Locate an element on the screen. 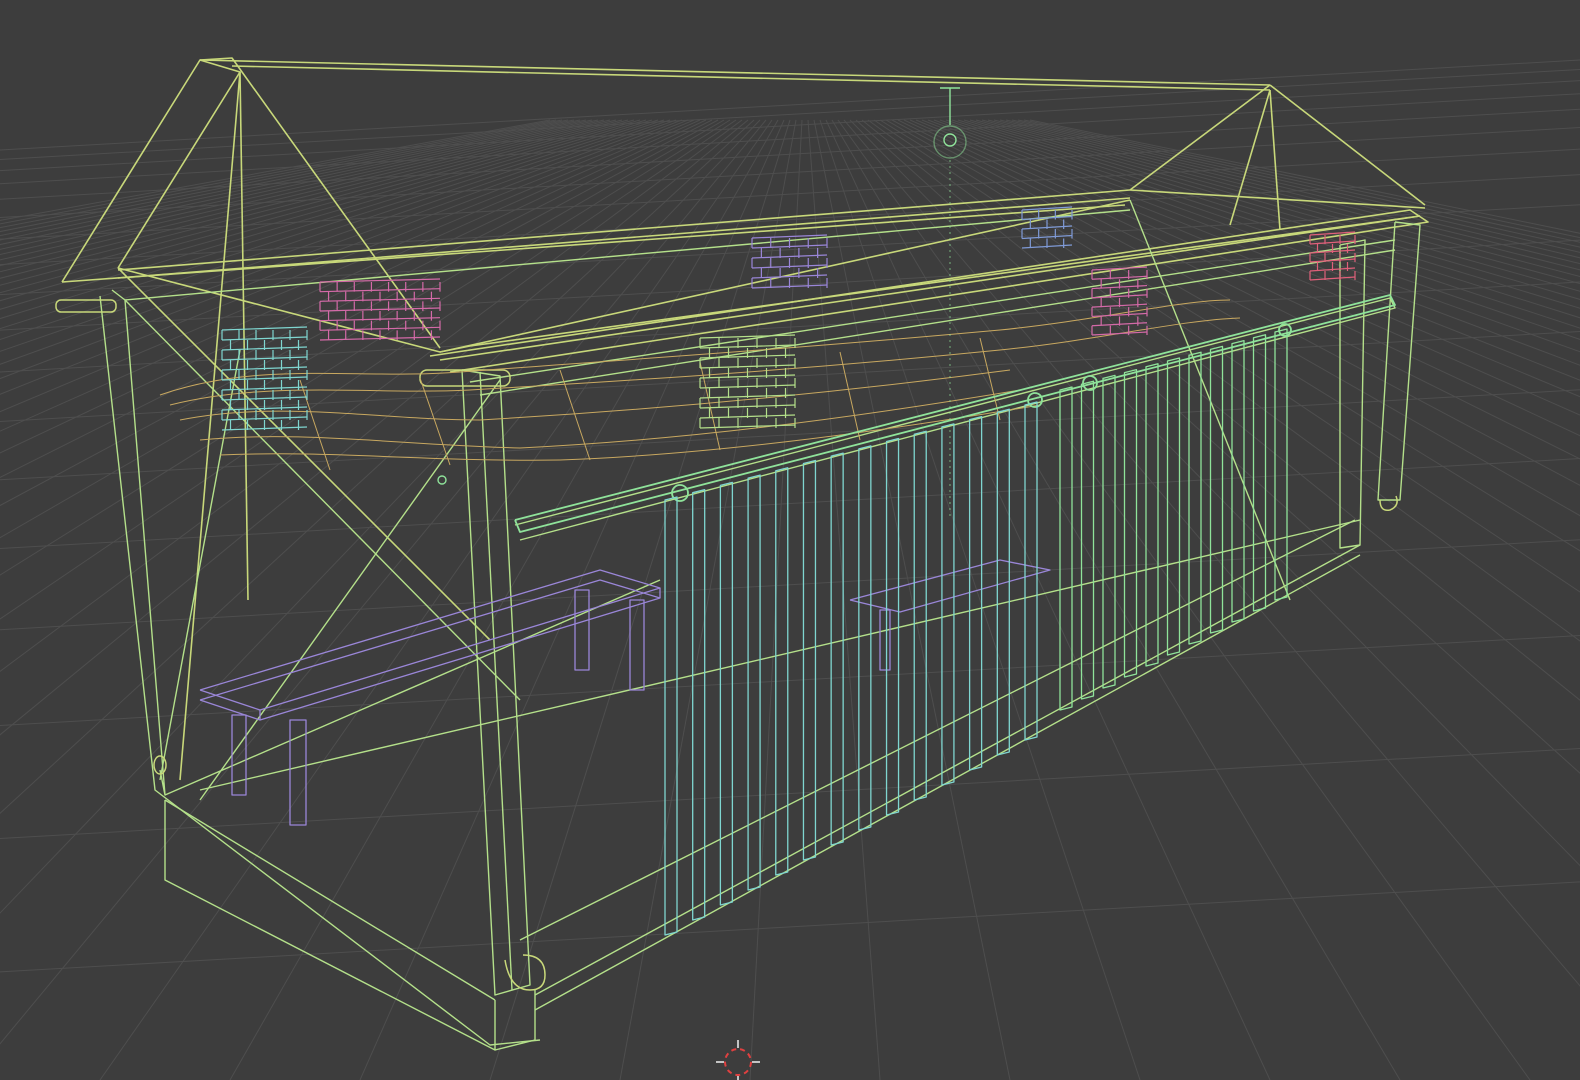  3d-cursor-icon is located at coordinates (738, 1060).